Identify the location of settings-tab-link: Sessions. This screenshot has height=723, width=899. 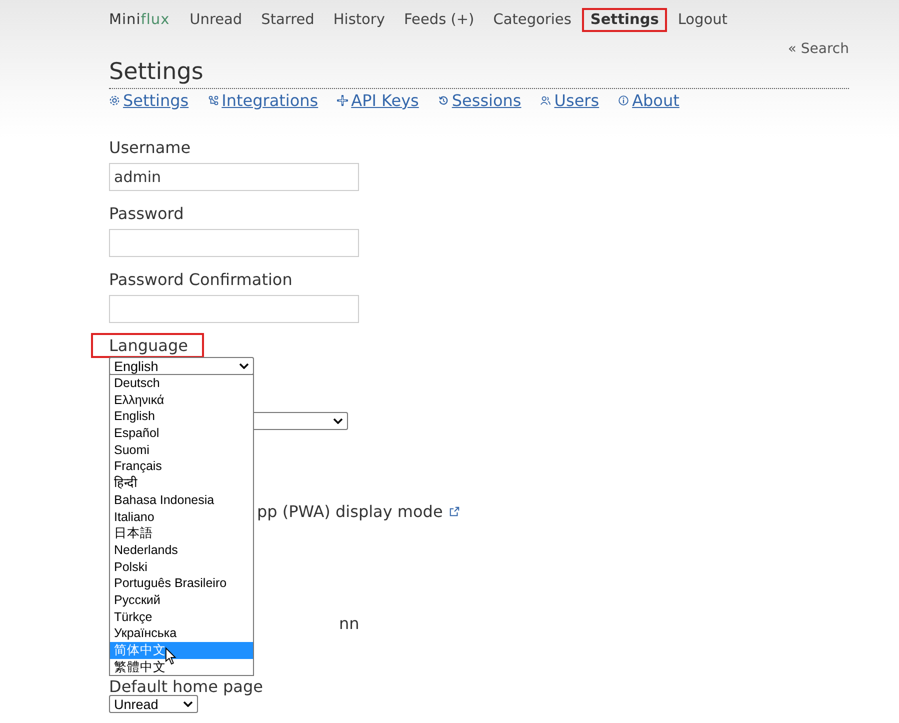
(480, 100).